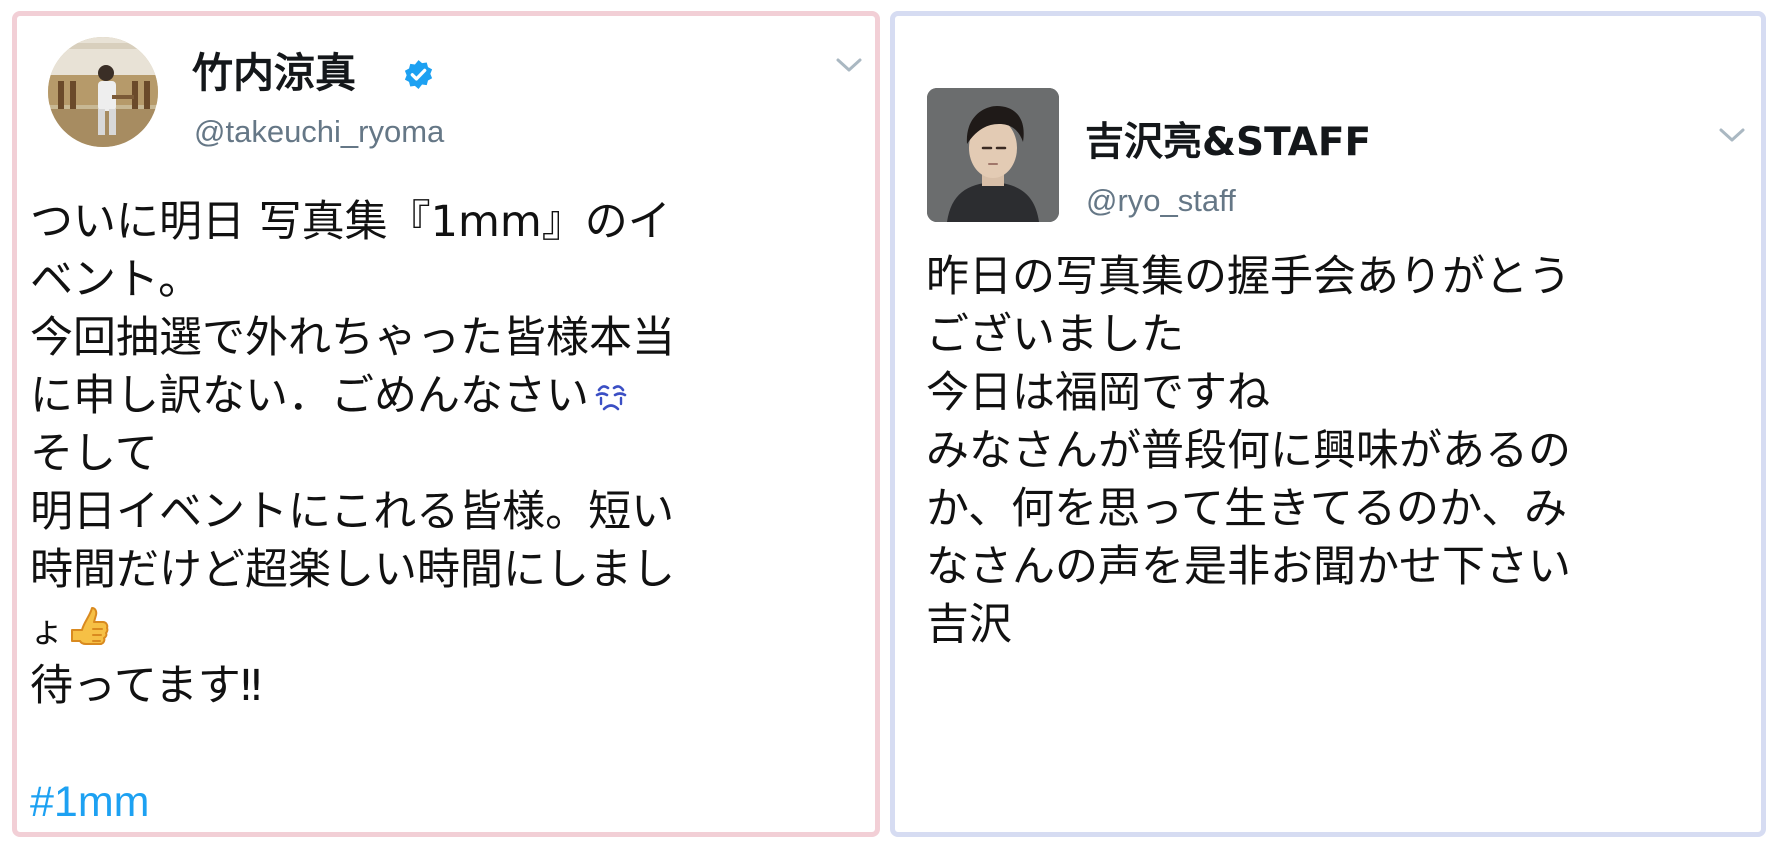 The width and height of the screenshot is (1776, 852). I want to click on user-handle: @takeuchi_ryoma, so click(319, 132).